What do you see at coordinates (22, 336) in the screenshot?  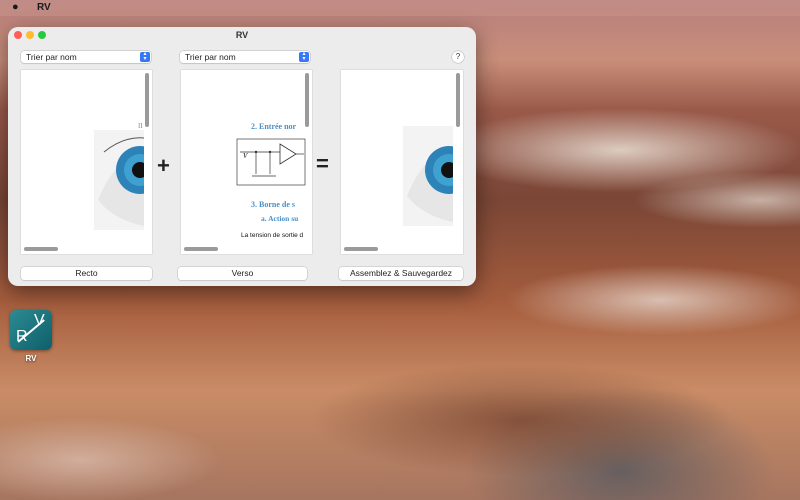 I see `icon-letter-r: R` at bounding box center [22, 336].